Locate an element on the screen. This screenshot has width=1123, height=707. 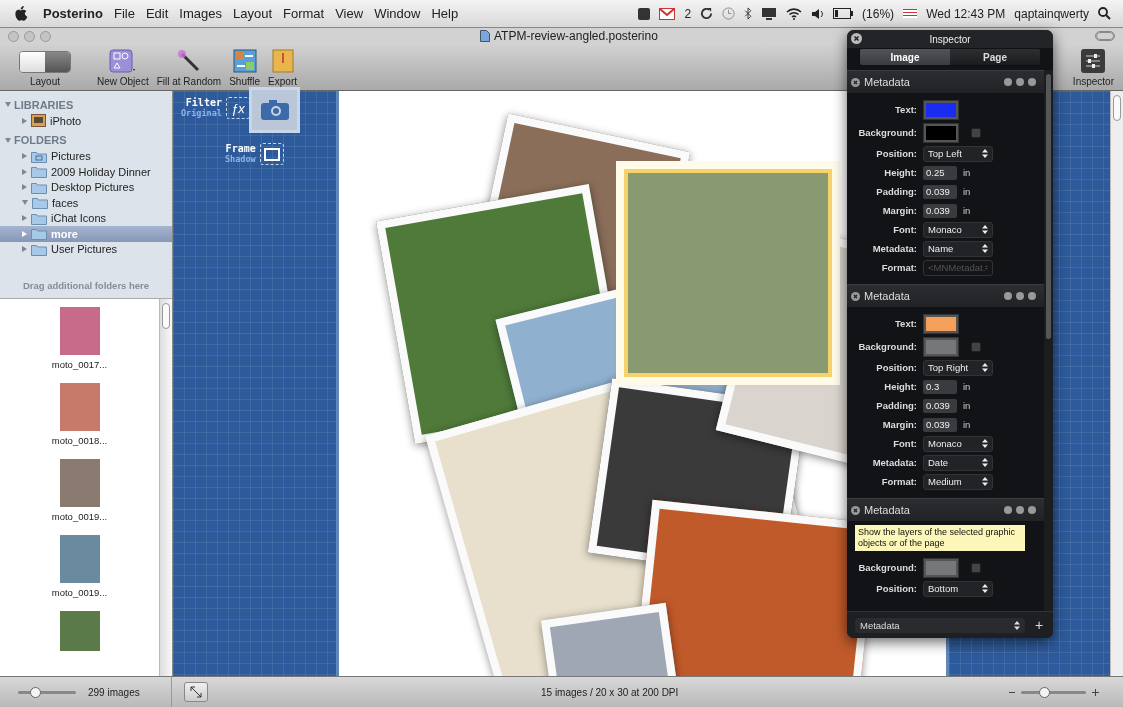
sidebar-item: iPhoto is located at coordinates (86, 121).